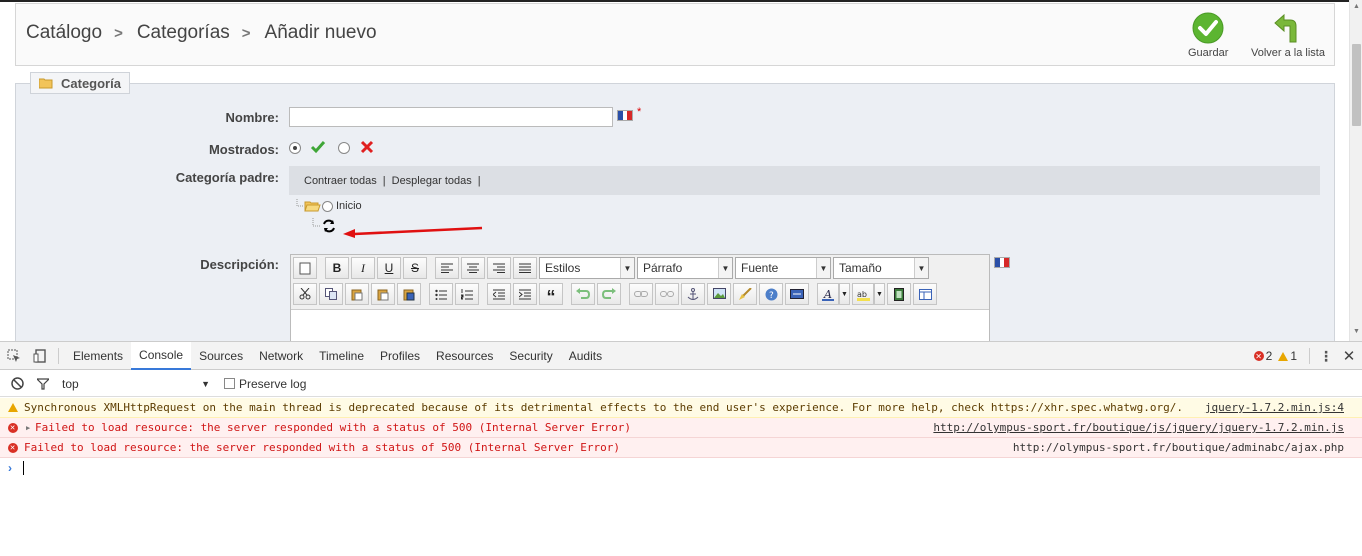 This screenshot has height=556, width=1362. I want to click on page-scrollbar: ▲ ▼, so click(1355, 170).